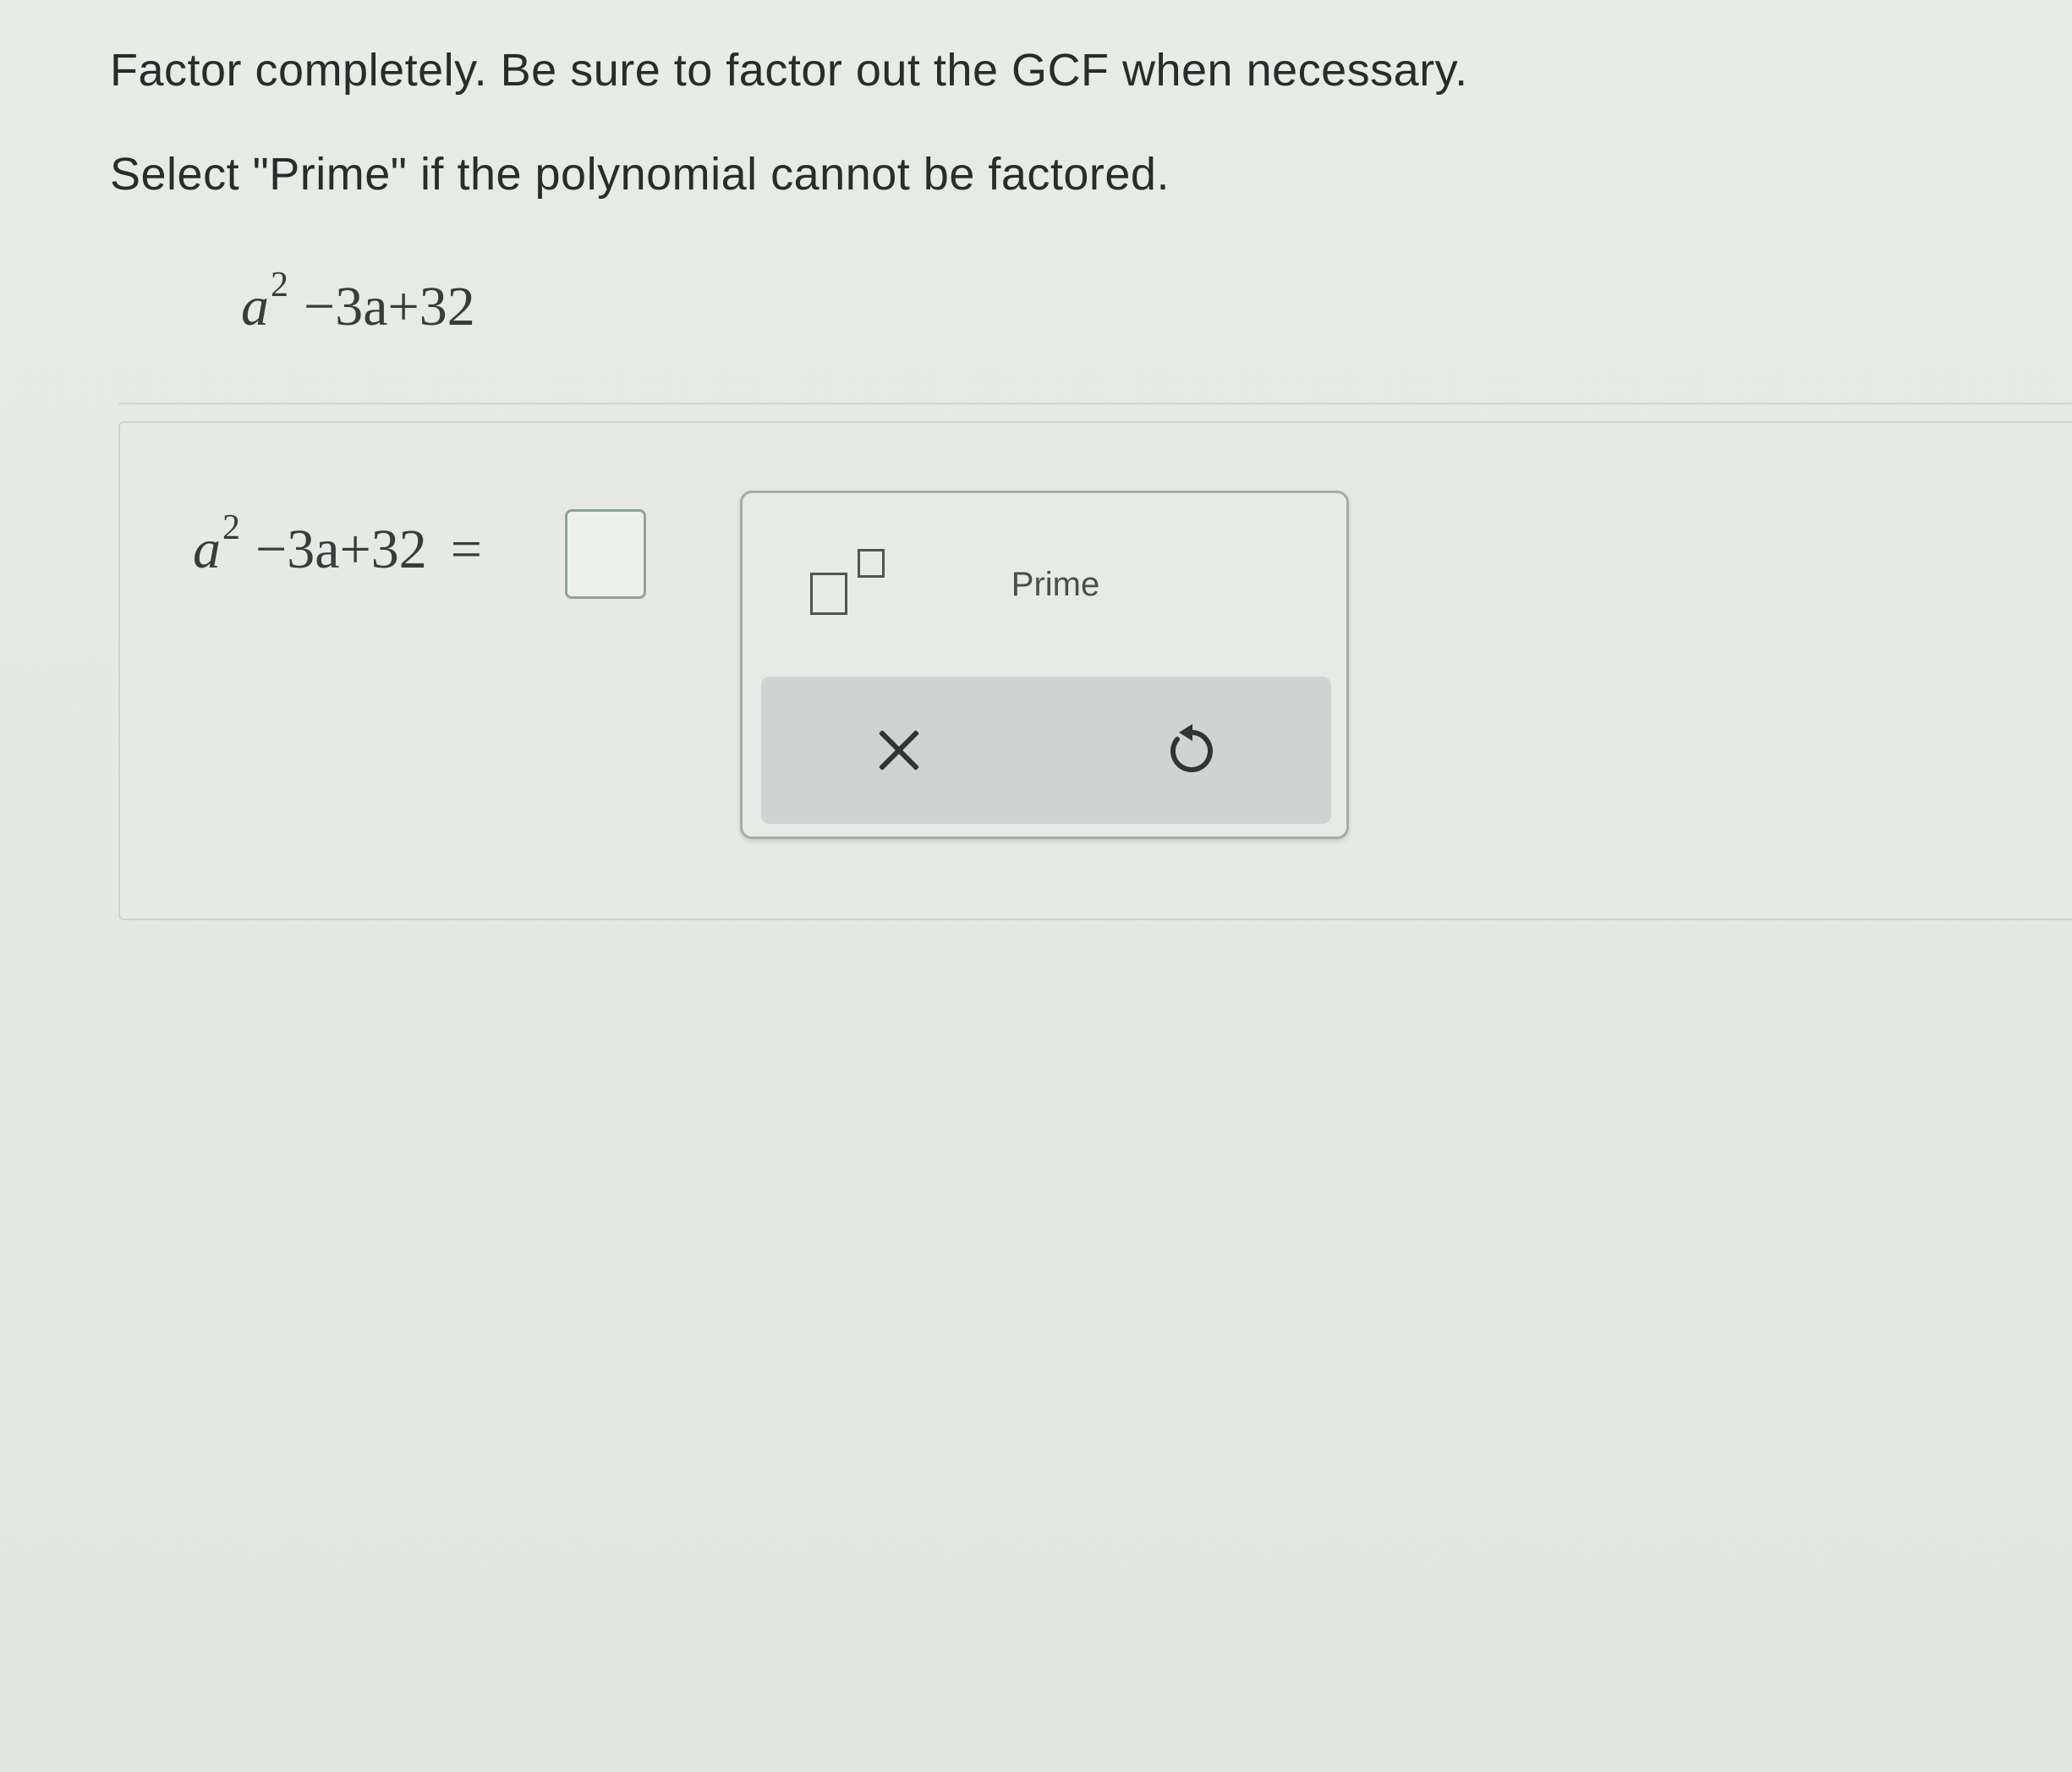 The image size is (2072, 1772). What do you see at coordinates (1046, 750) in the screenshot?
I see `keypad-action-bar` at bounding box center [1046, 750].